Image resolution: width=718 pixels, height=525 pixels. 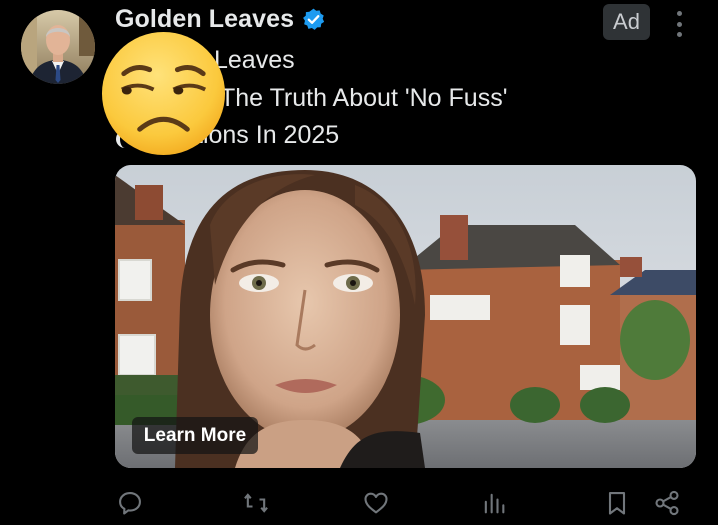 I want to click on post-text-line-2: The Truth About 'No Fuss', so click(x=364, y=98).